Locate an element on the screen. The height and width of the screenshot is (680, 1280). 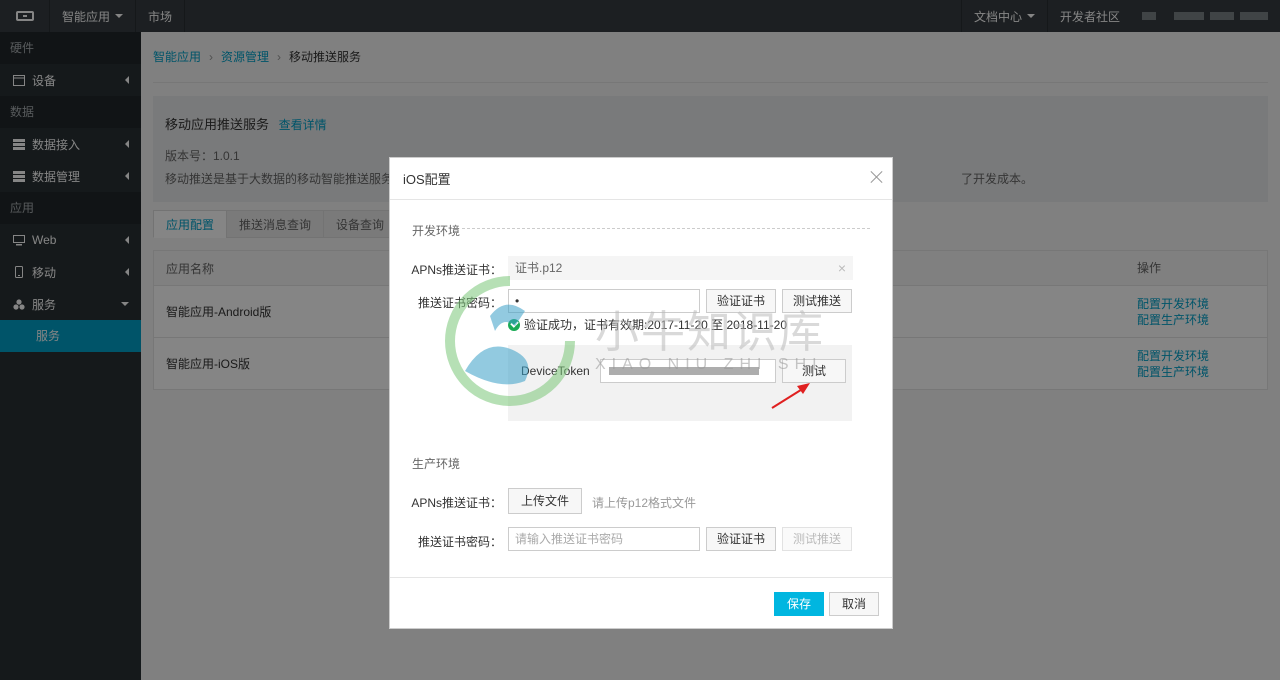
dialog-header: iOS配置 is located at coordinates (641, 179).